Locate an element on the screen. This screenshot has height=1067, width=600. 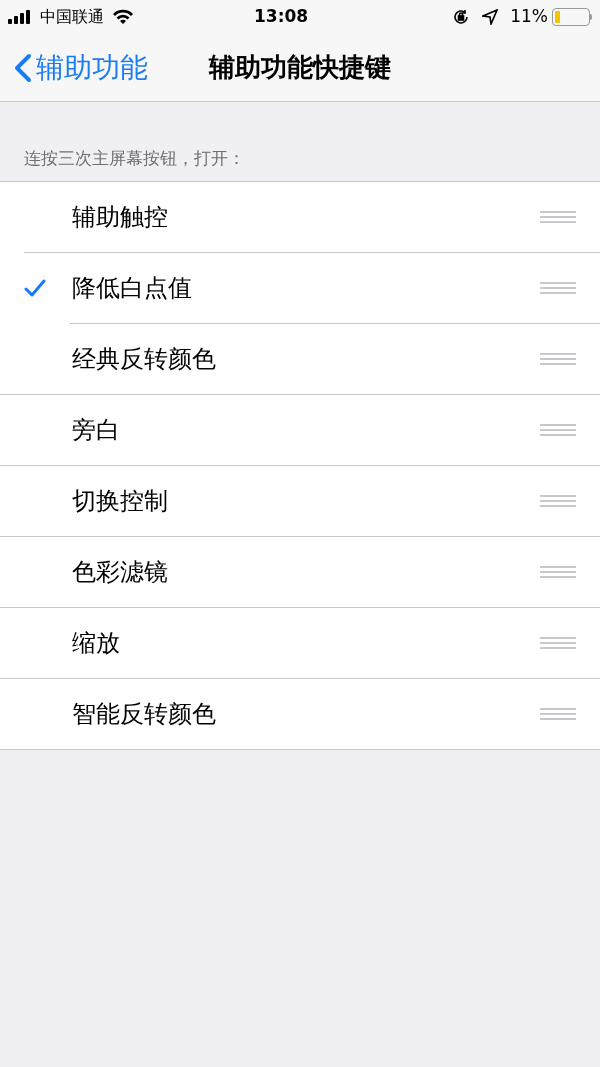
list-row: 智能反转颜色 is located at coordinates (300, 714).